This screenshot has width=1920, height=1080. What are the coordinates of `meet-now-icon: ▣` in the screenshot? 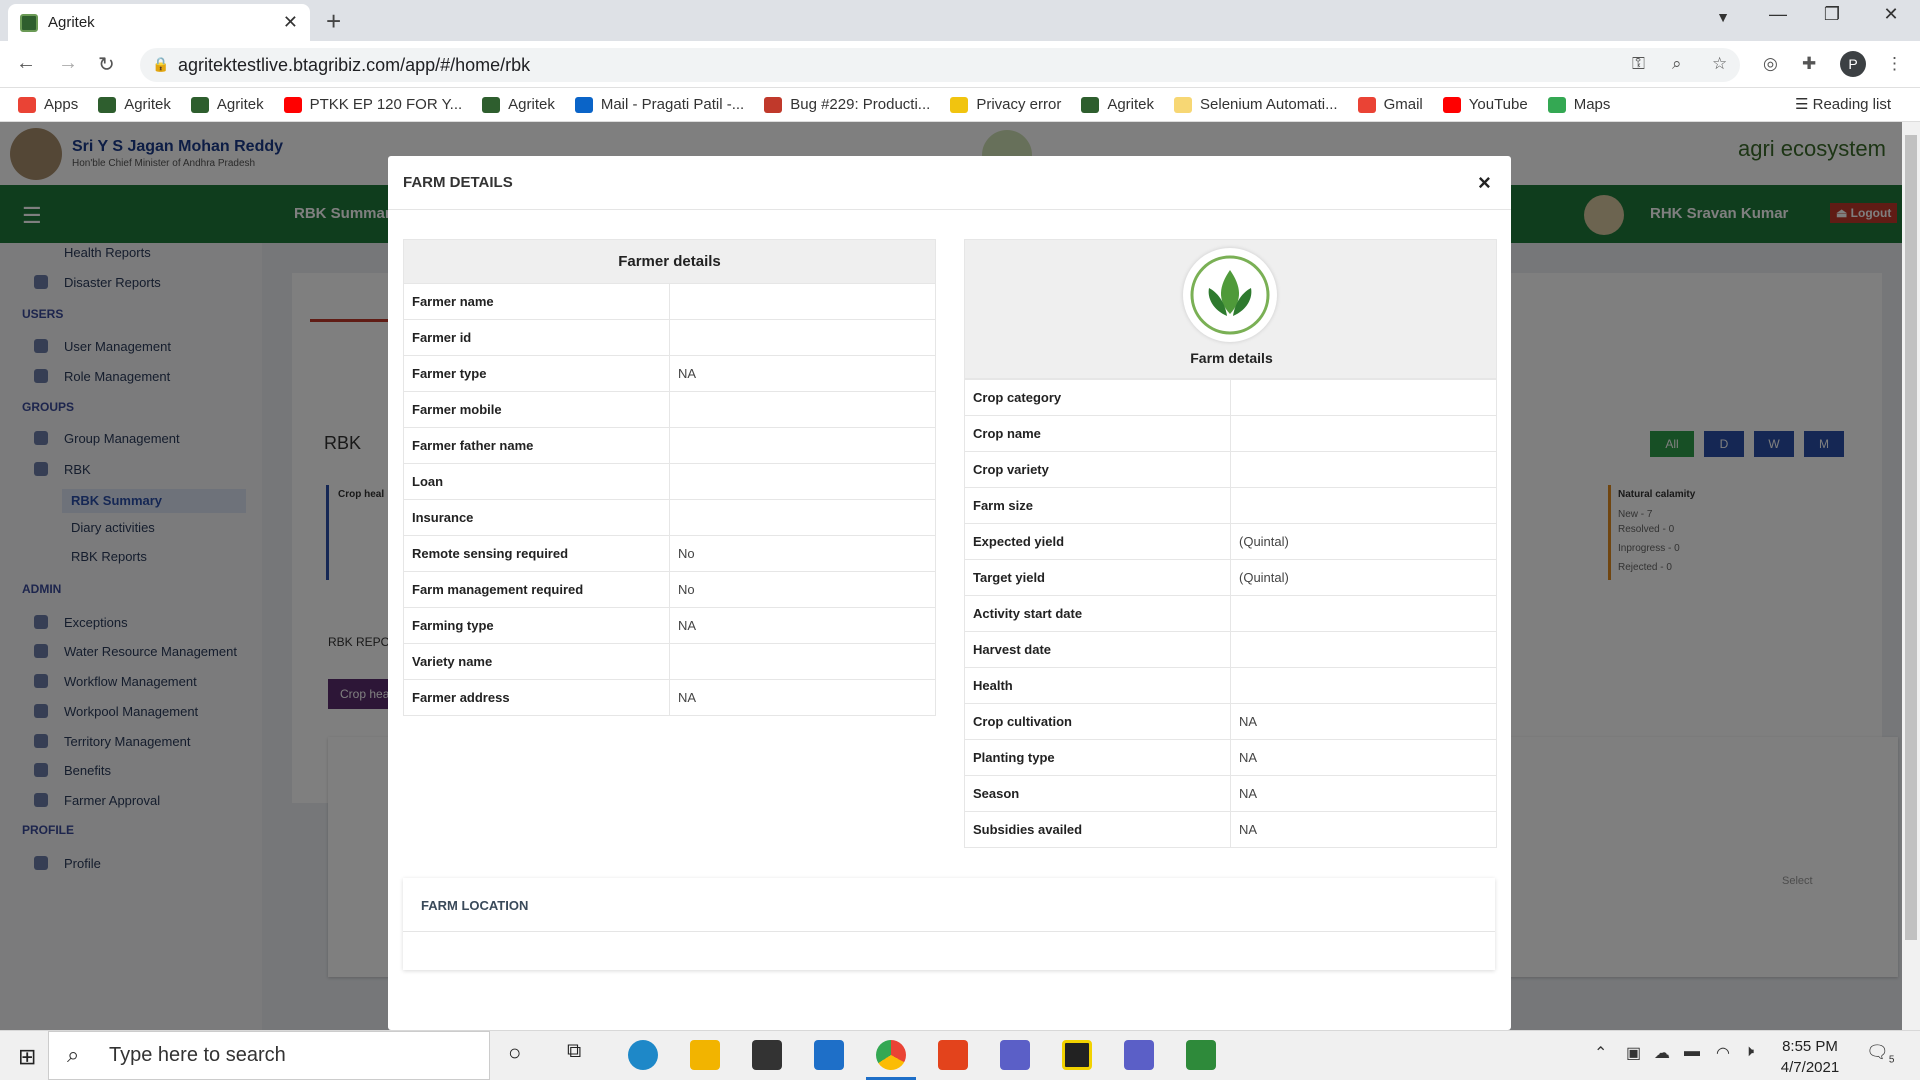 It's located at (1633, 1053).